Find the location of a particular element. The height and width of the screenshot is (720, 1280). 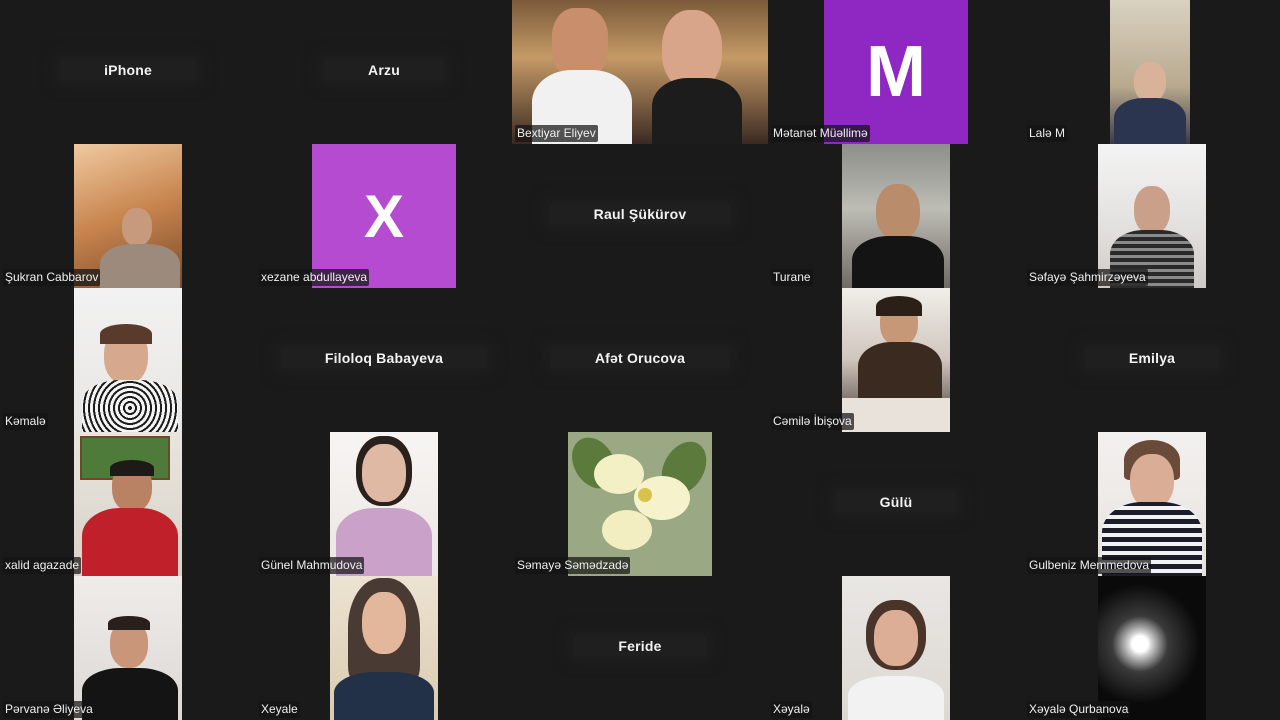

participant-tile: Emilya is located at coordinates (1152, 360).